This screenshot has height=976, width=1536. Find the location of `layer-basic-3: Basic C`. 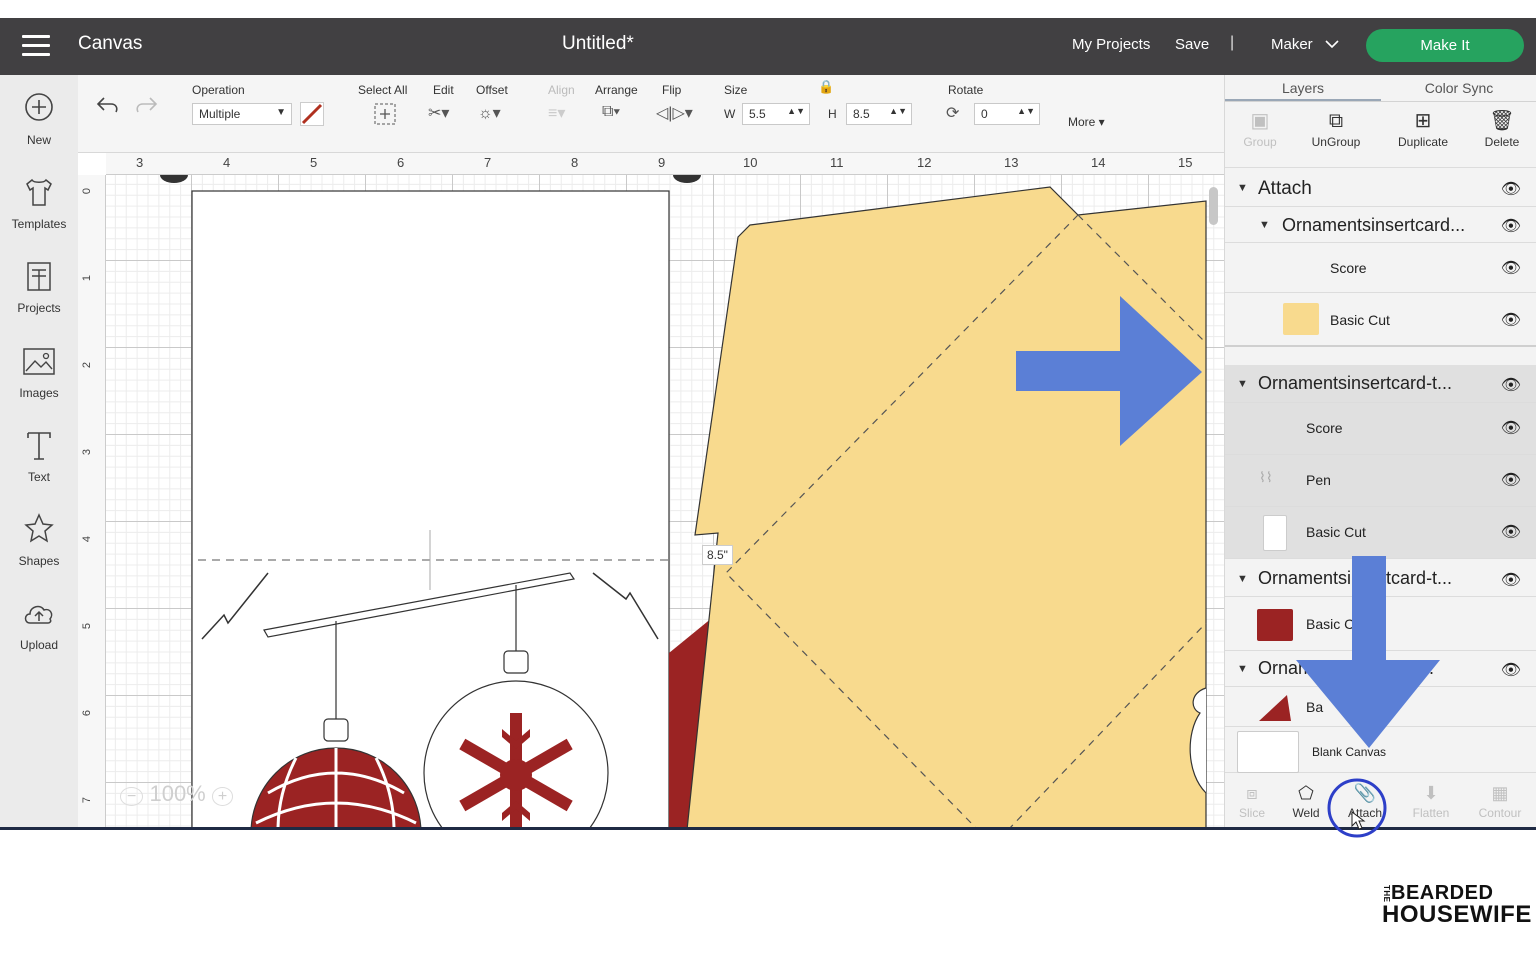

layer-basic-3: Basic C is located at coordinates (1380, 624).